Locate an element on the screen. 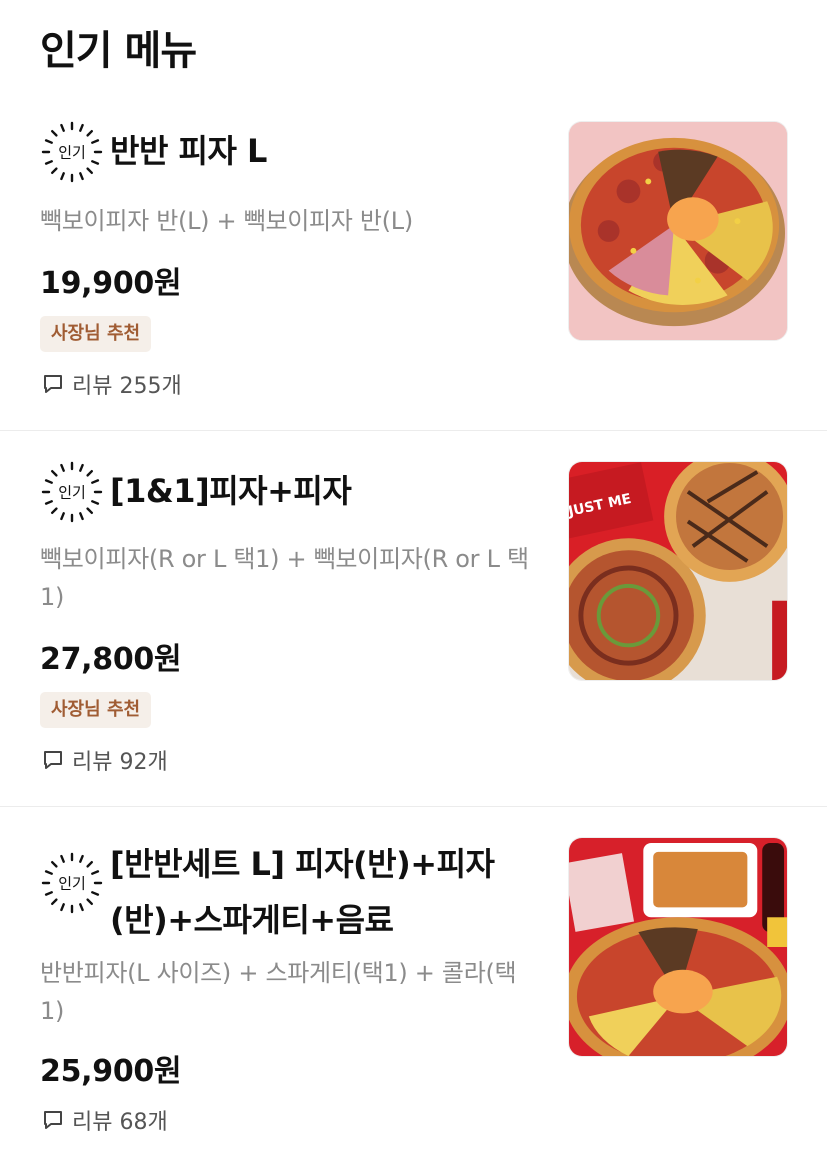 Image resolution: width=827 pixels, height=1152 pixels. menu-image: JUST ME is located at coordinates (678, 571).